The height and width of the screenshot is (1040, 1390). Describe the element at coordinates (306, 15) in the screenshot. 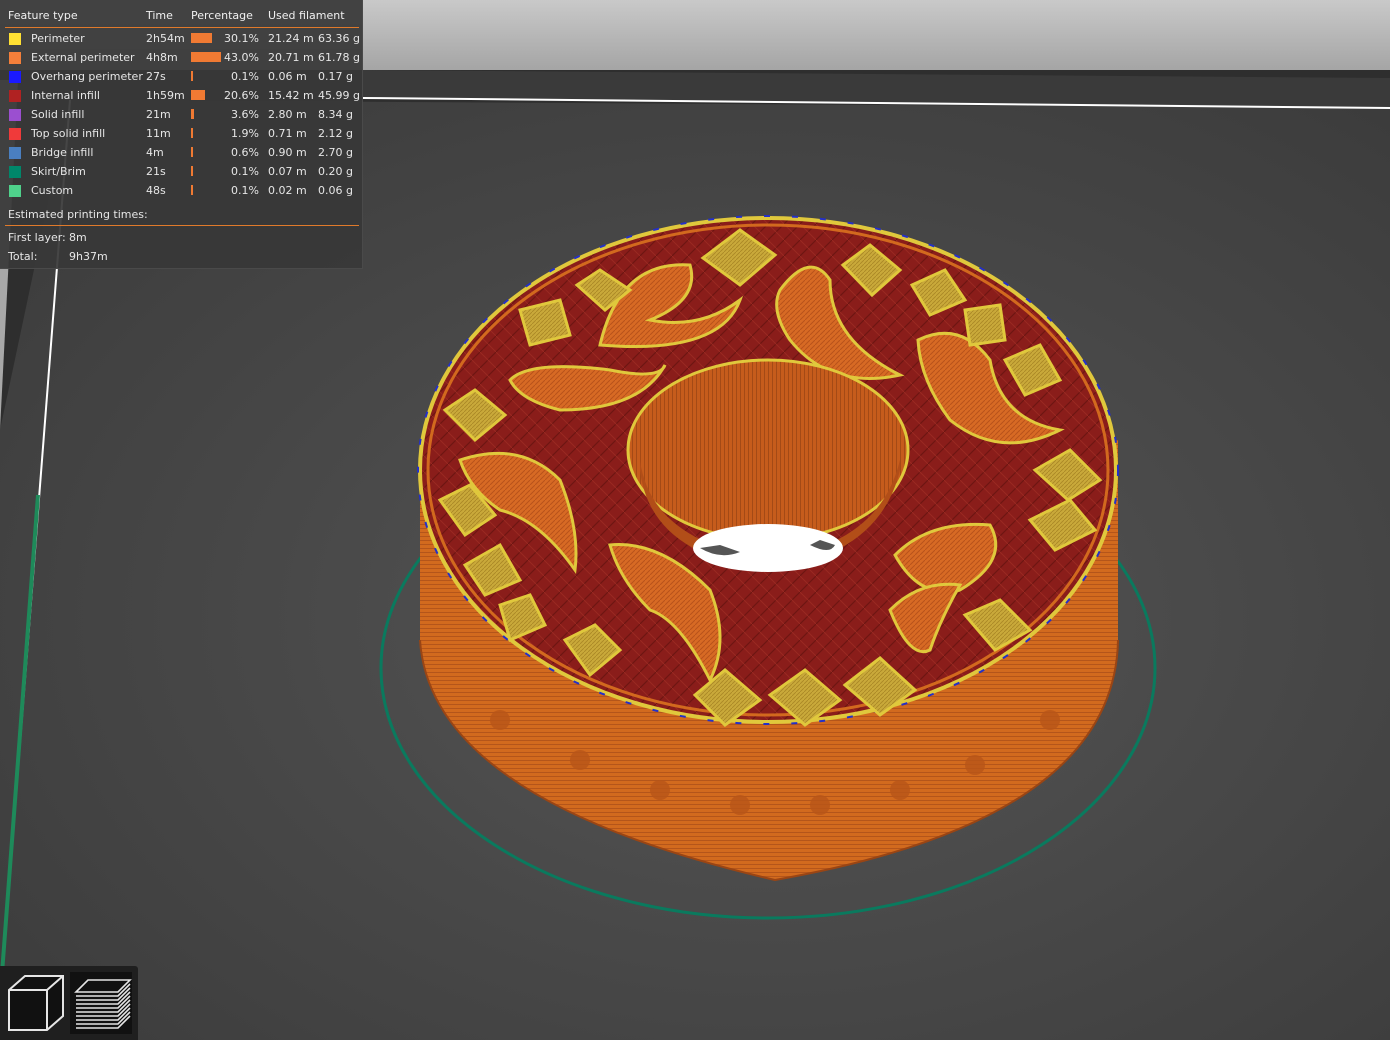

I see `header-used-filament: Used filament` at that location.